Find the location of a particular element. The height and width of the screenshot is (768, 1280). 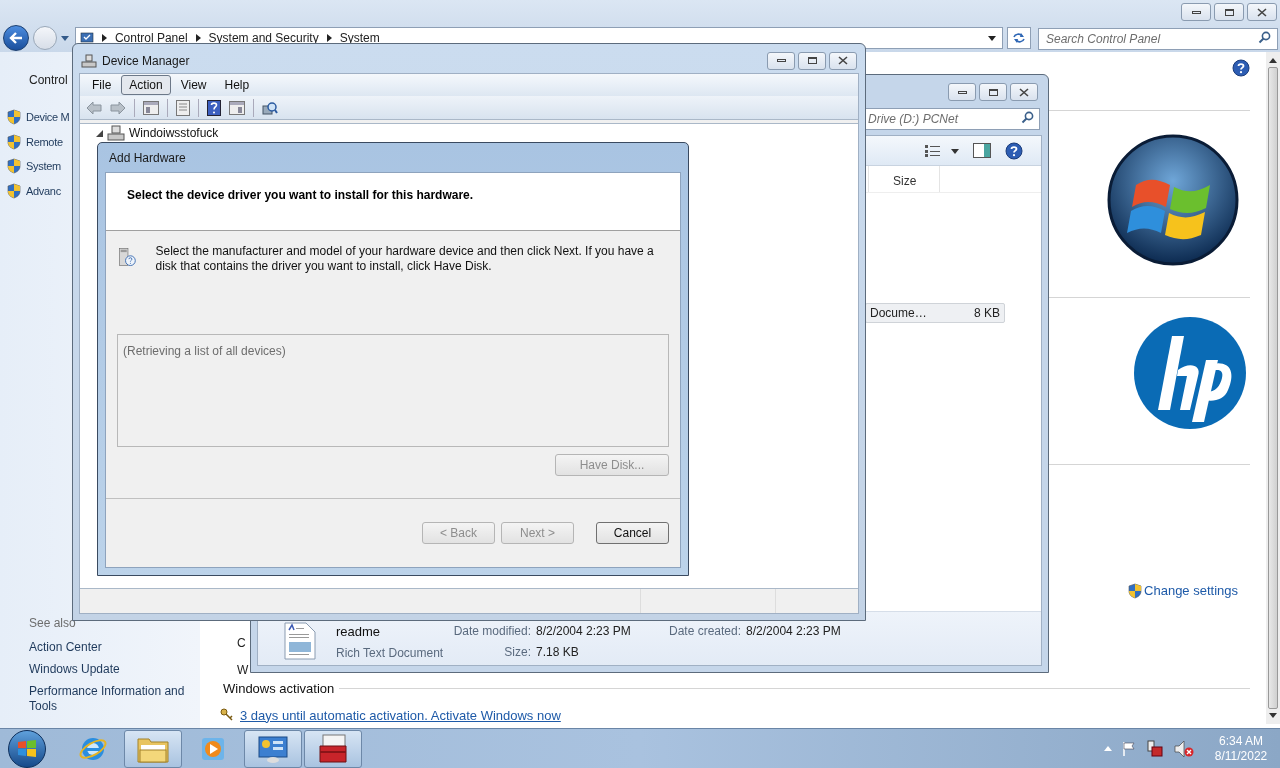

start-button is located at coordinates (27, 748).